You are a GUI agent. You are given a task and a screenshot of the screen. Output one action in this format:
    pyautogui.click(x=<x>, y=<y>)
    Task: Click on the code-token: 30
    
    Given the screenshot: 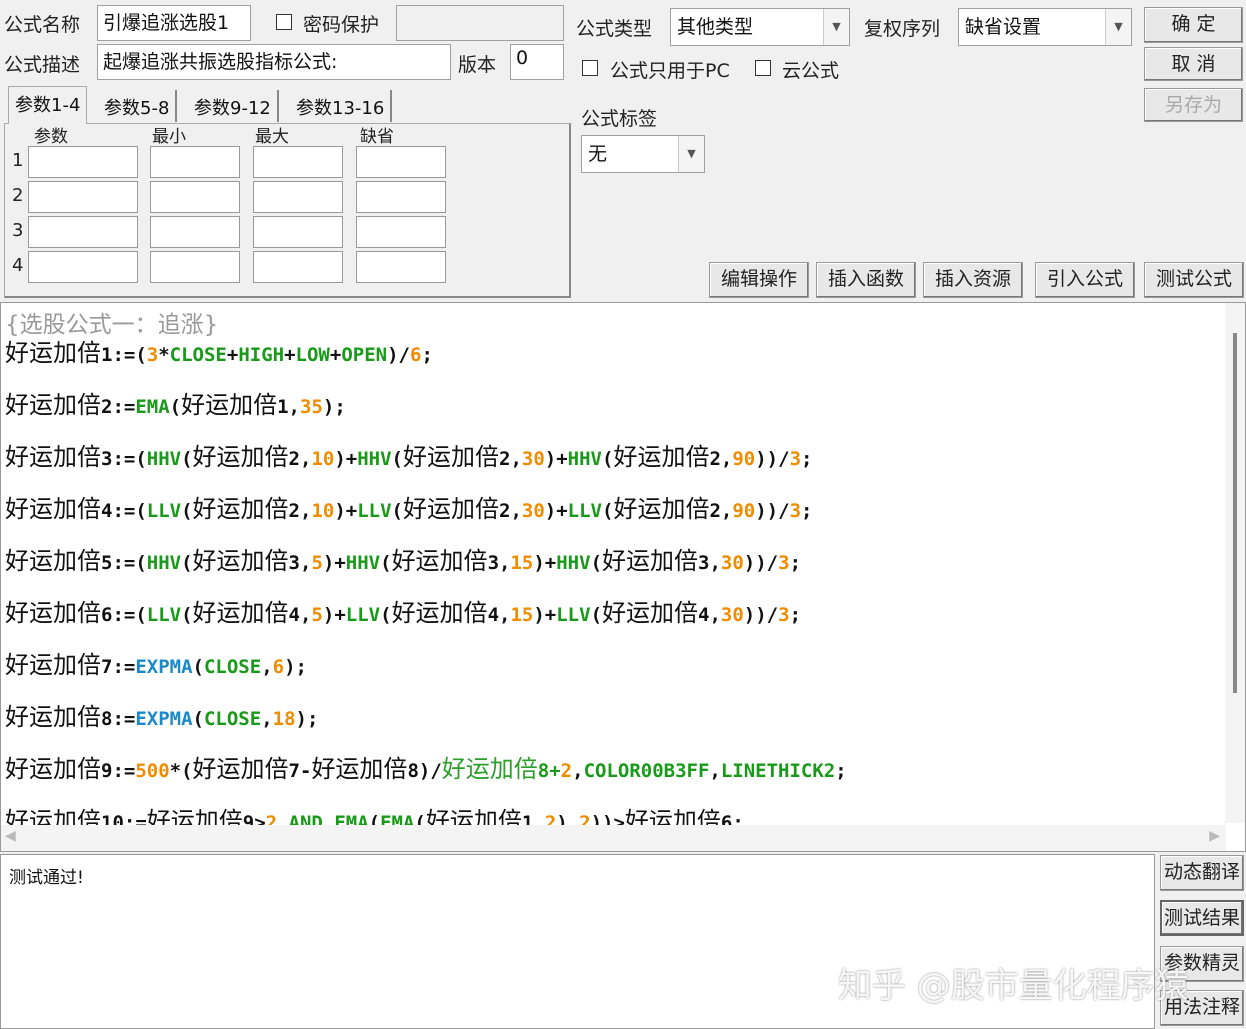 What is the action you would take?
    pyautogui.click(x=533, y=459)
    